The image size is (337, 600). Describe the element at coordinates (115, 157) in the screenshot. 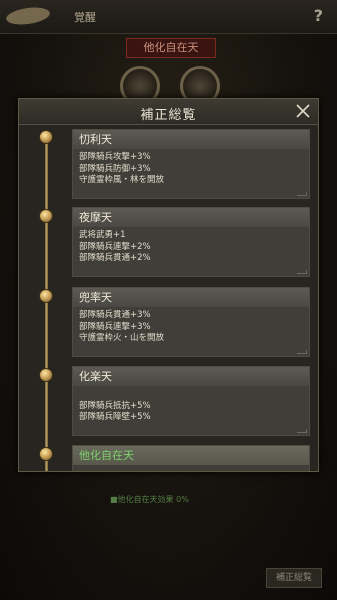

I see `bonus-line: 部隊騎兵攻撃+3%` at that location.